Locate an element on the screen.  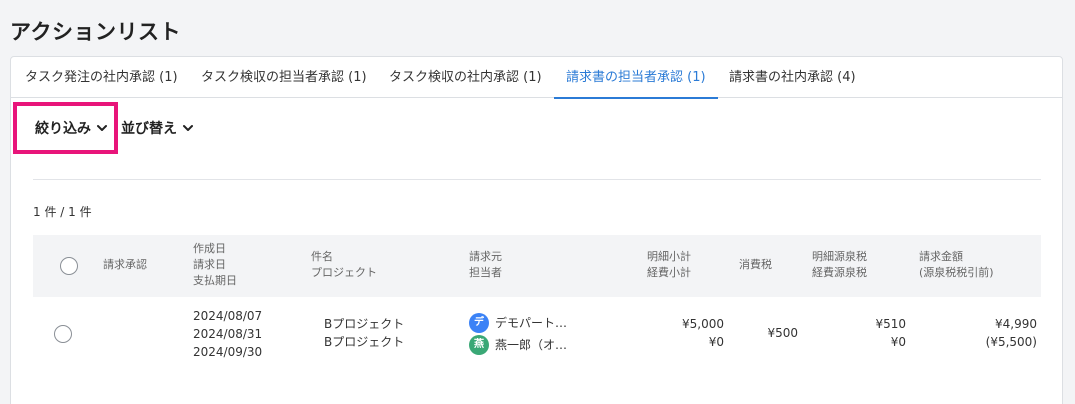
result-count: 1 件 / 1 件 is located at coordinates (62, 212).